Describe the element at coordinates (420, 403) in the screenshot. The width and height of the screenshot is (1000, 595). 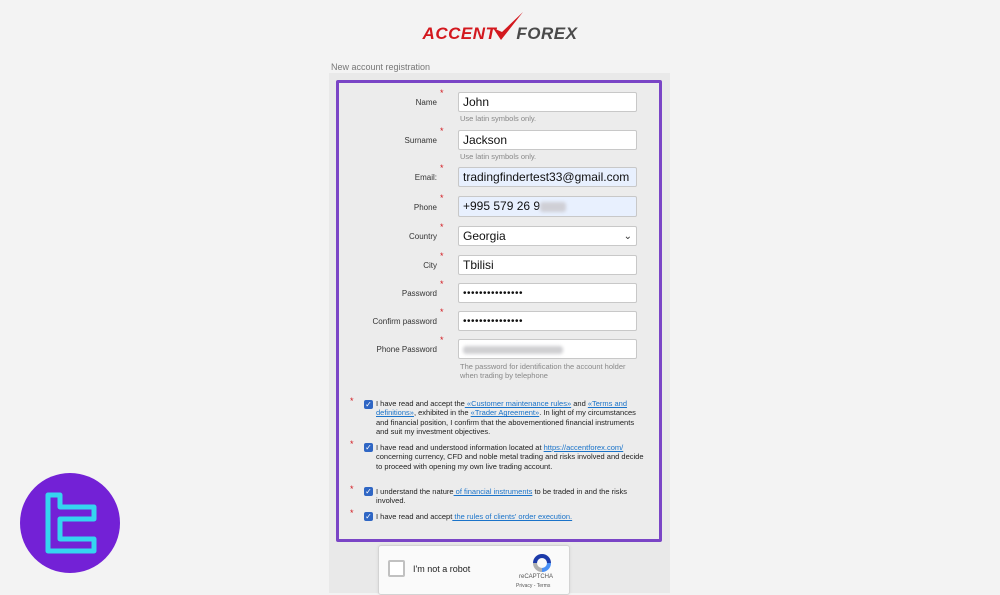
I see `agreement-1-pre: I have read and accept the` at that location.